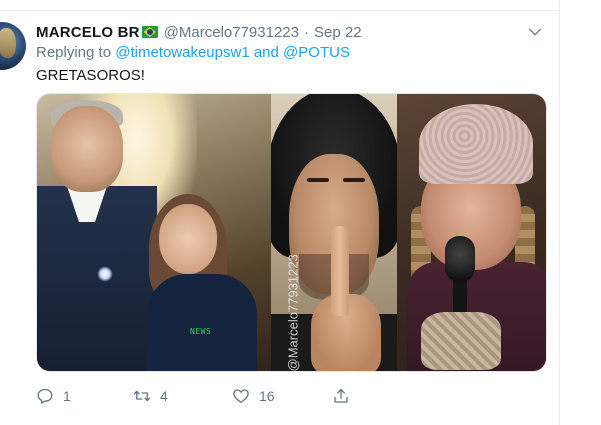 The width and height of the screenshot is (601, 425). I want to click on tweet-date: Sep 22, so click(338, 32).